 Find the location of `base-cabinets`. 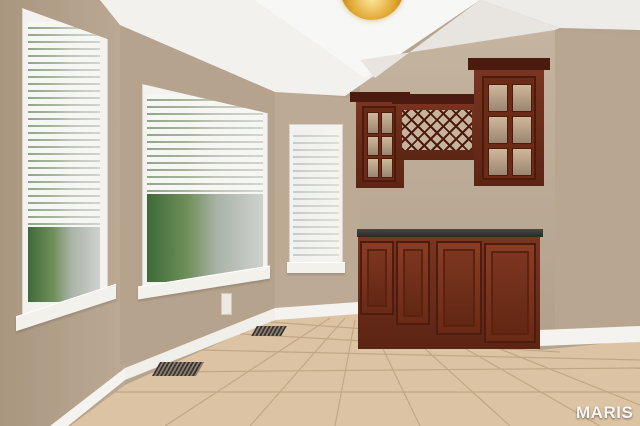

base-cabinets is located at coordinates (449, 293).